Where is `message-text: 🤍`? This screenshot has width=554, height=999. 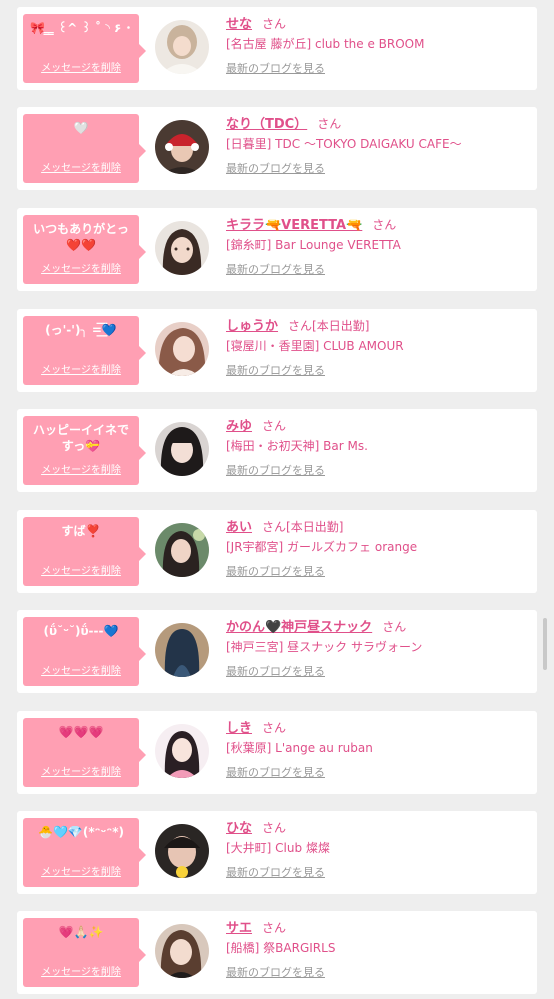 message-text: 🤍 is located at coordinates (81, 128).